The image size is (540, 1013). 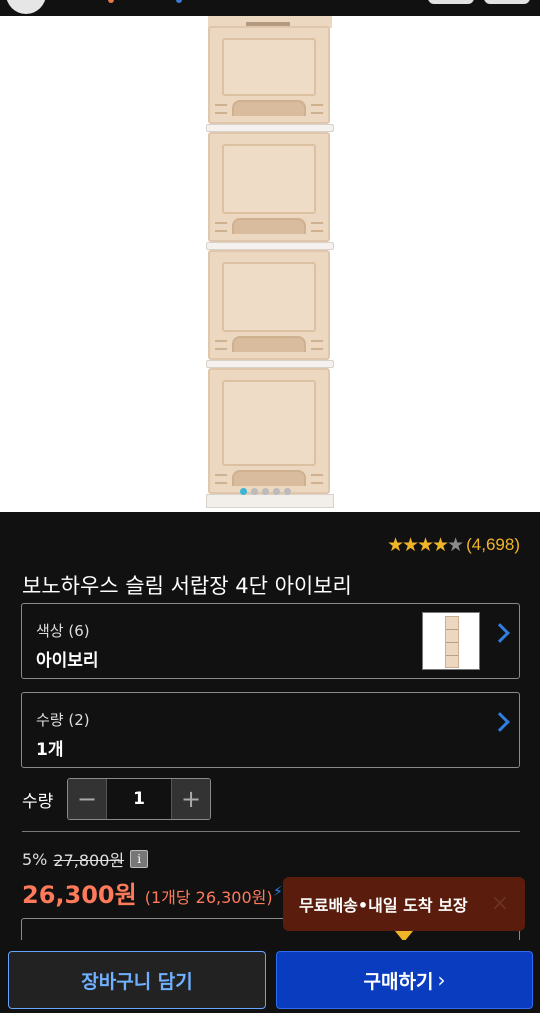 What do you see at coordinates (270, 501) in the screenshot?
I see `cabinet-base` at bounding box center [270, 501].